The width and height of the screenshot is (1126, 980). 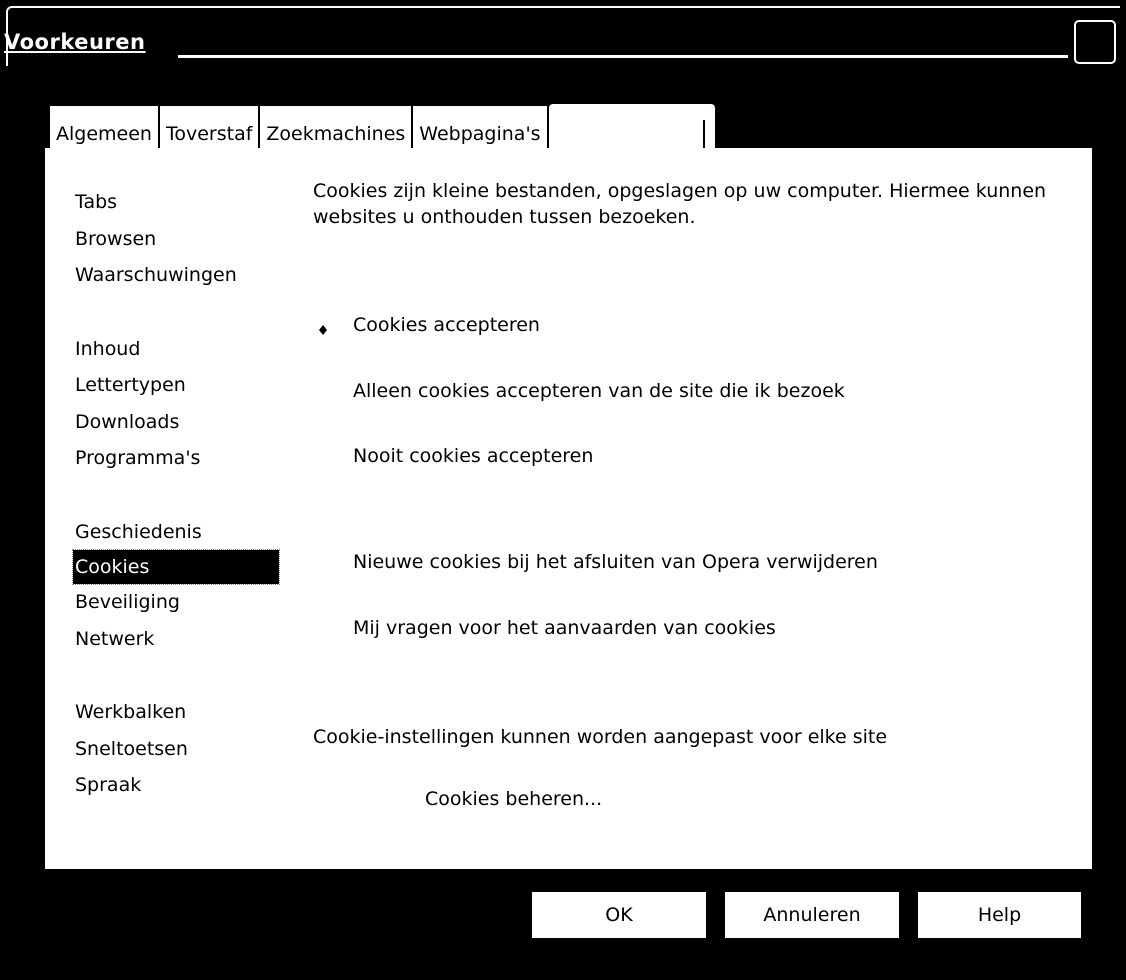 I want to click on nav-group: Inhoud Lettertypen Downloads Programma's, so click(x=178, y=404).